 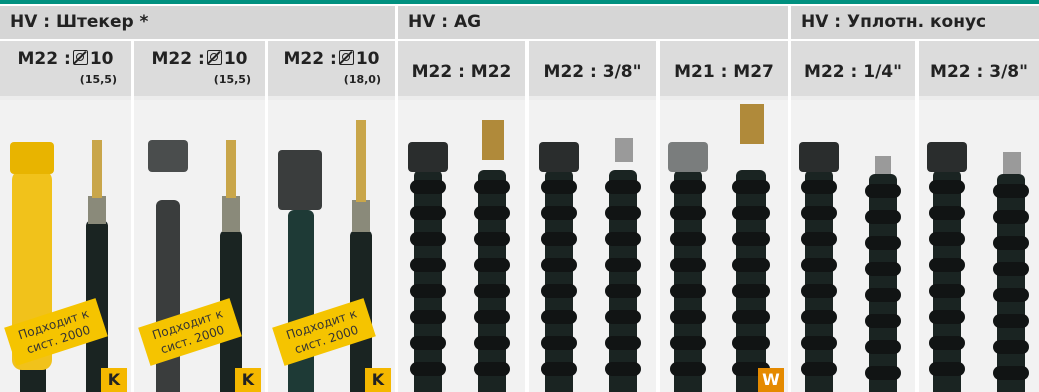 I want to click on braided-hose, so click(x=301, y=301).